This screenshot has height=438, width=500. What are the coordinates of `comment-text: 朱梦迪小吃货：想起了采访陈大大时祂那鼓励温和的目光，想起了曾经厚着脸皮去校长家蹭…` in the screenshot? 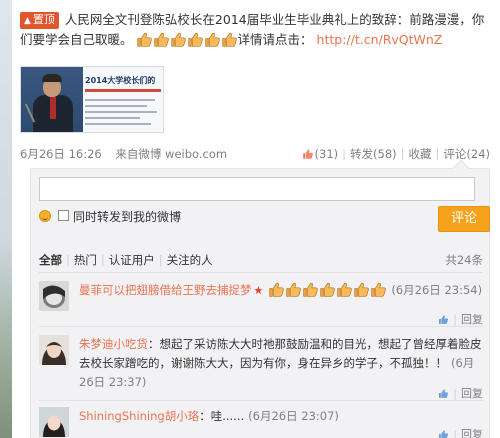 It's located at (280, 363).